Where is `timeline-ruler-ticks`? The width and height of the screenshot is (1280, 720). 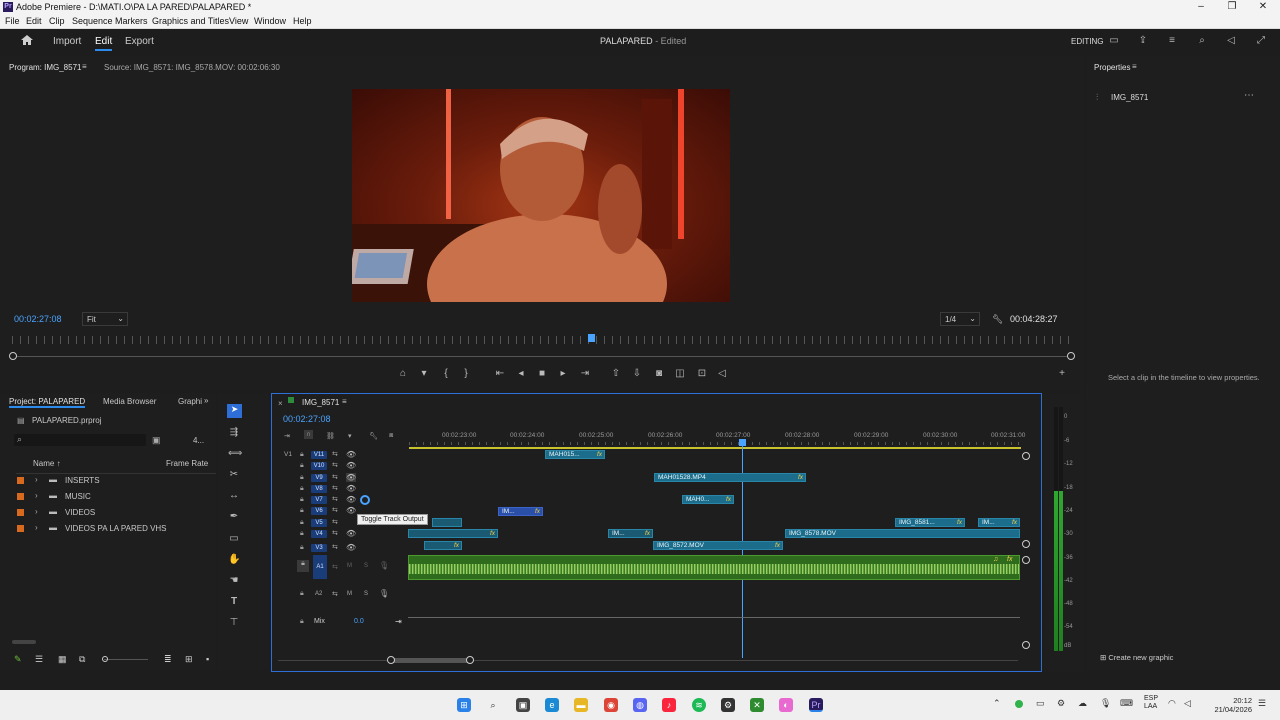 timeline-ruler-ticks is located at coordinates (715, 443).